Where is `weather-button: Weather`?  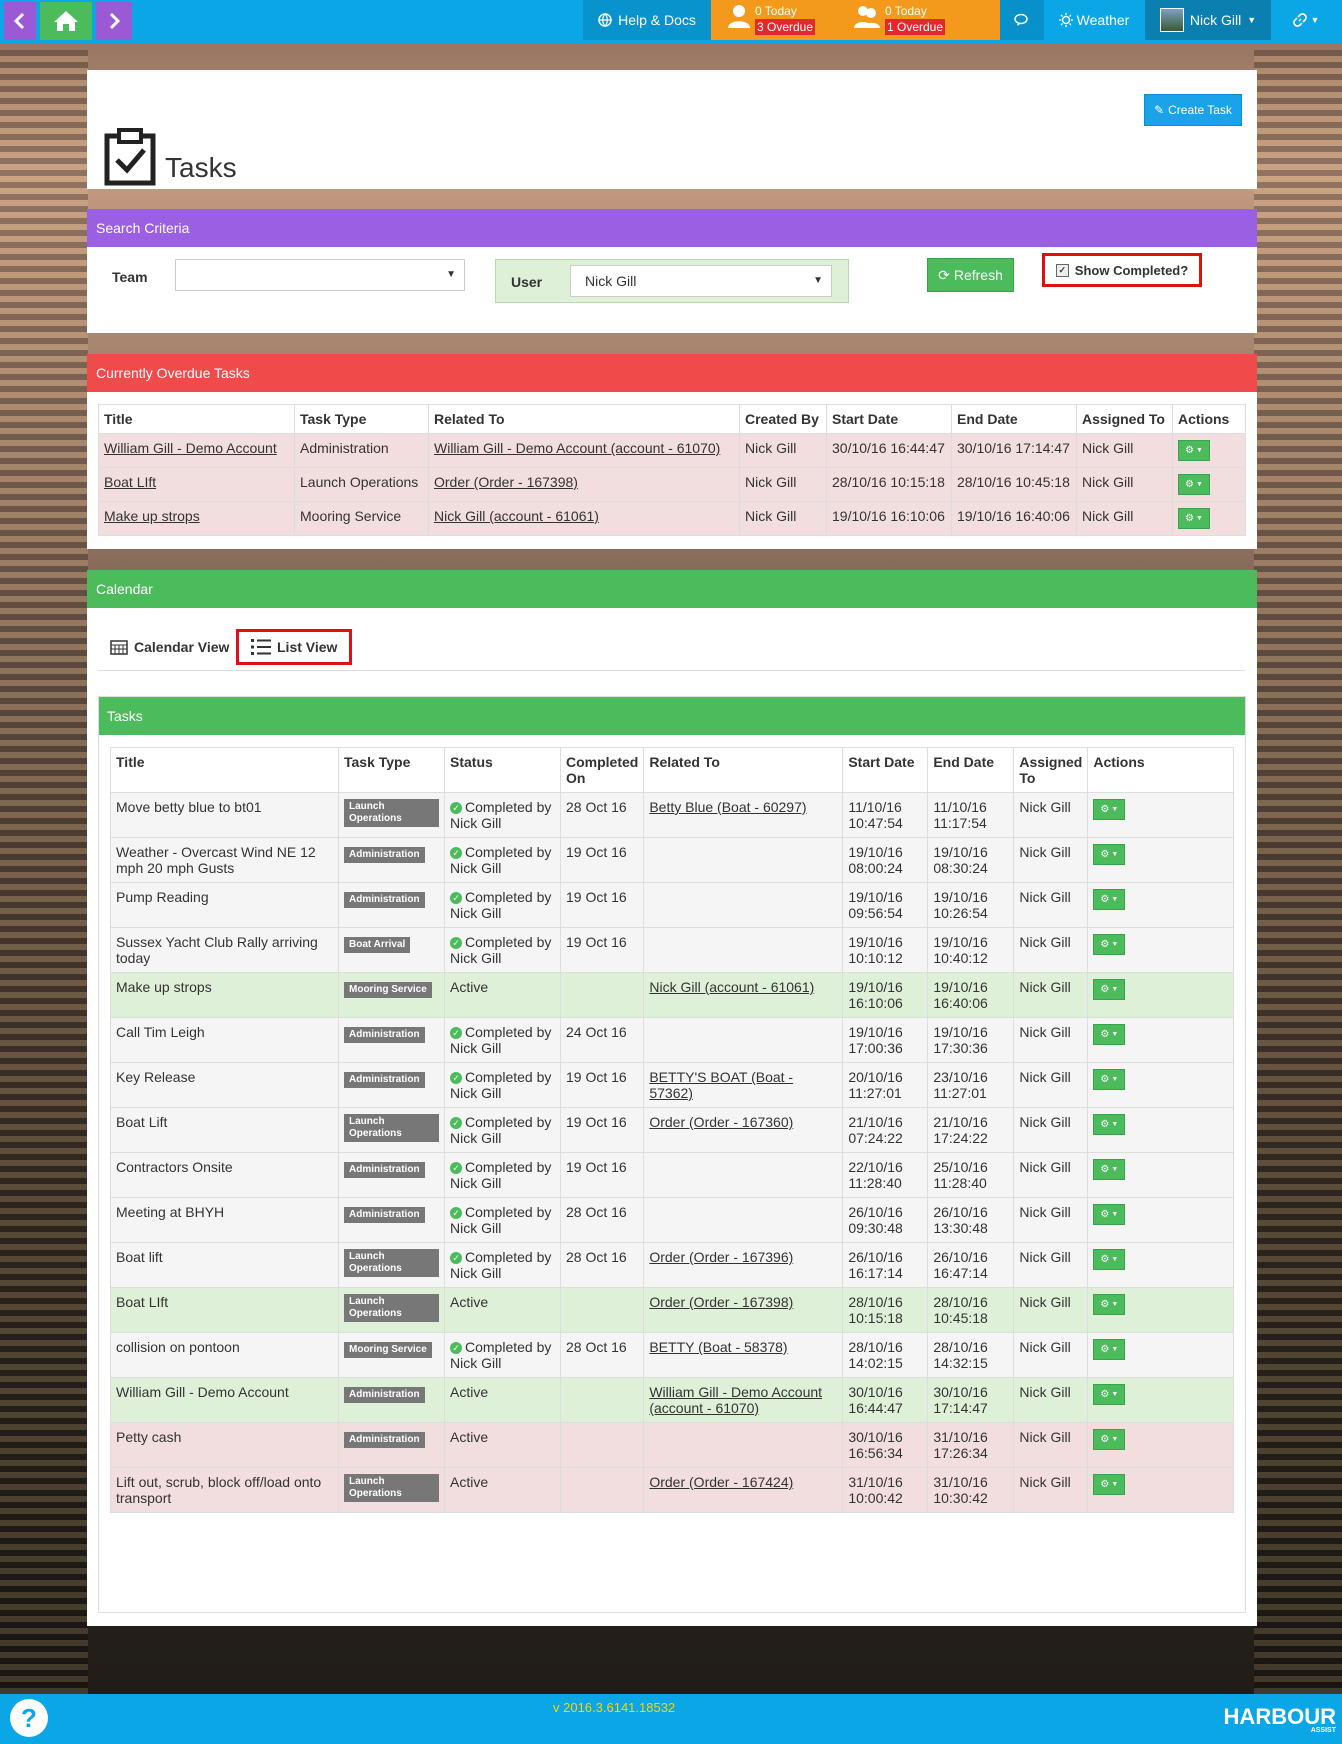 weather-button: Weather is located at coordinates (1094, 20).